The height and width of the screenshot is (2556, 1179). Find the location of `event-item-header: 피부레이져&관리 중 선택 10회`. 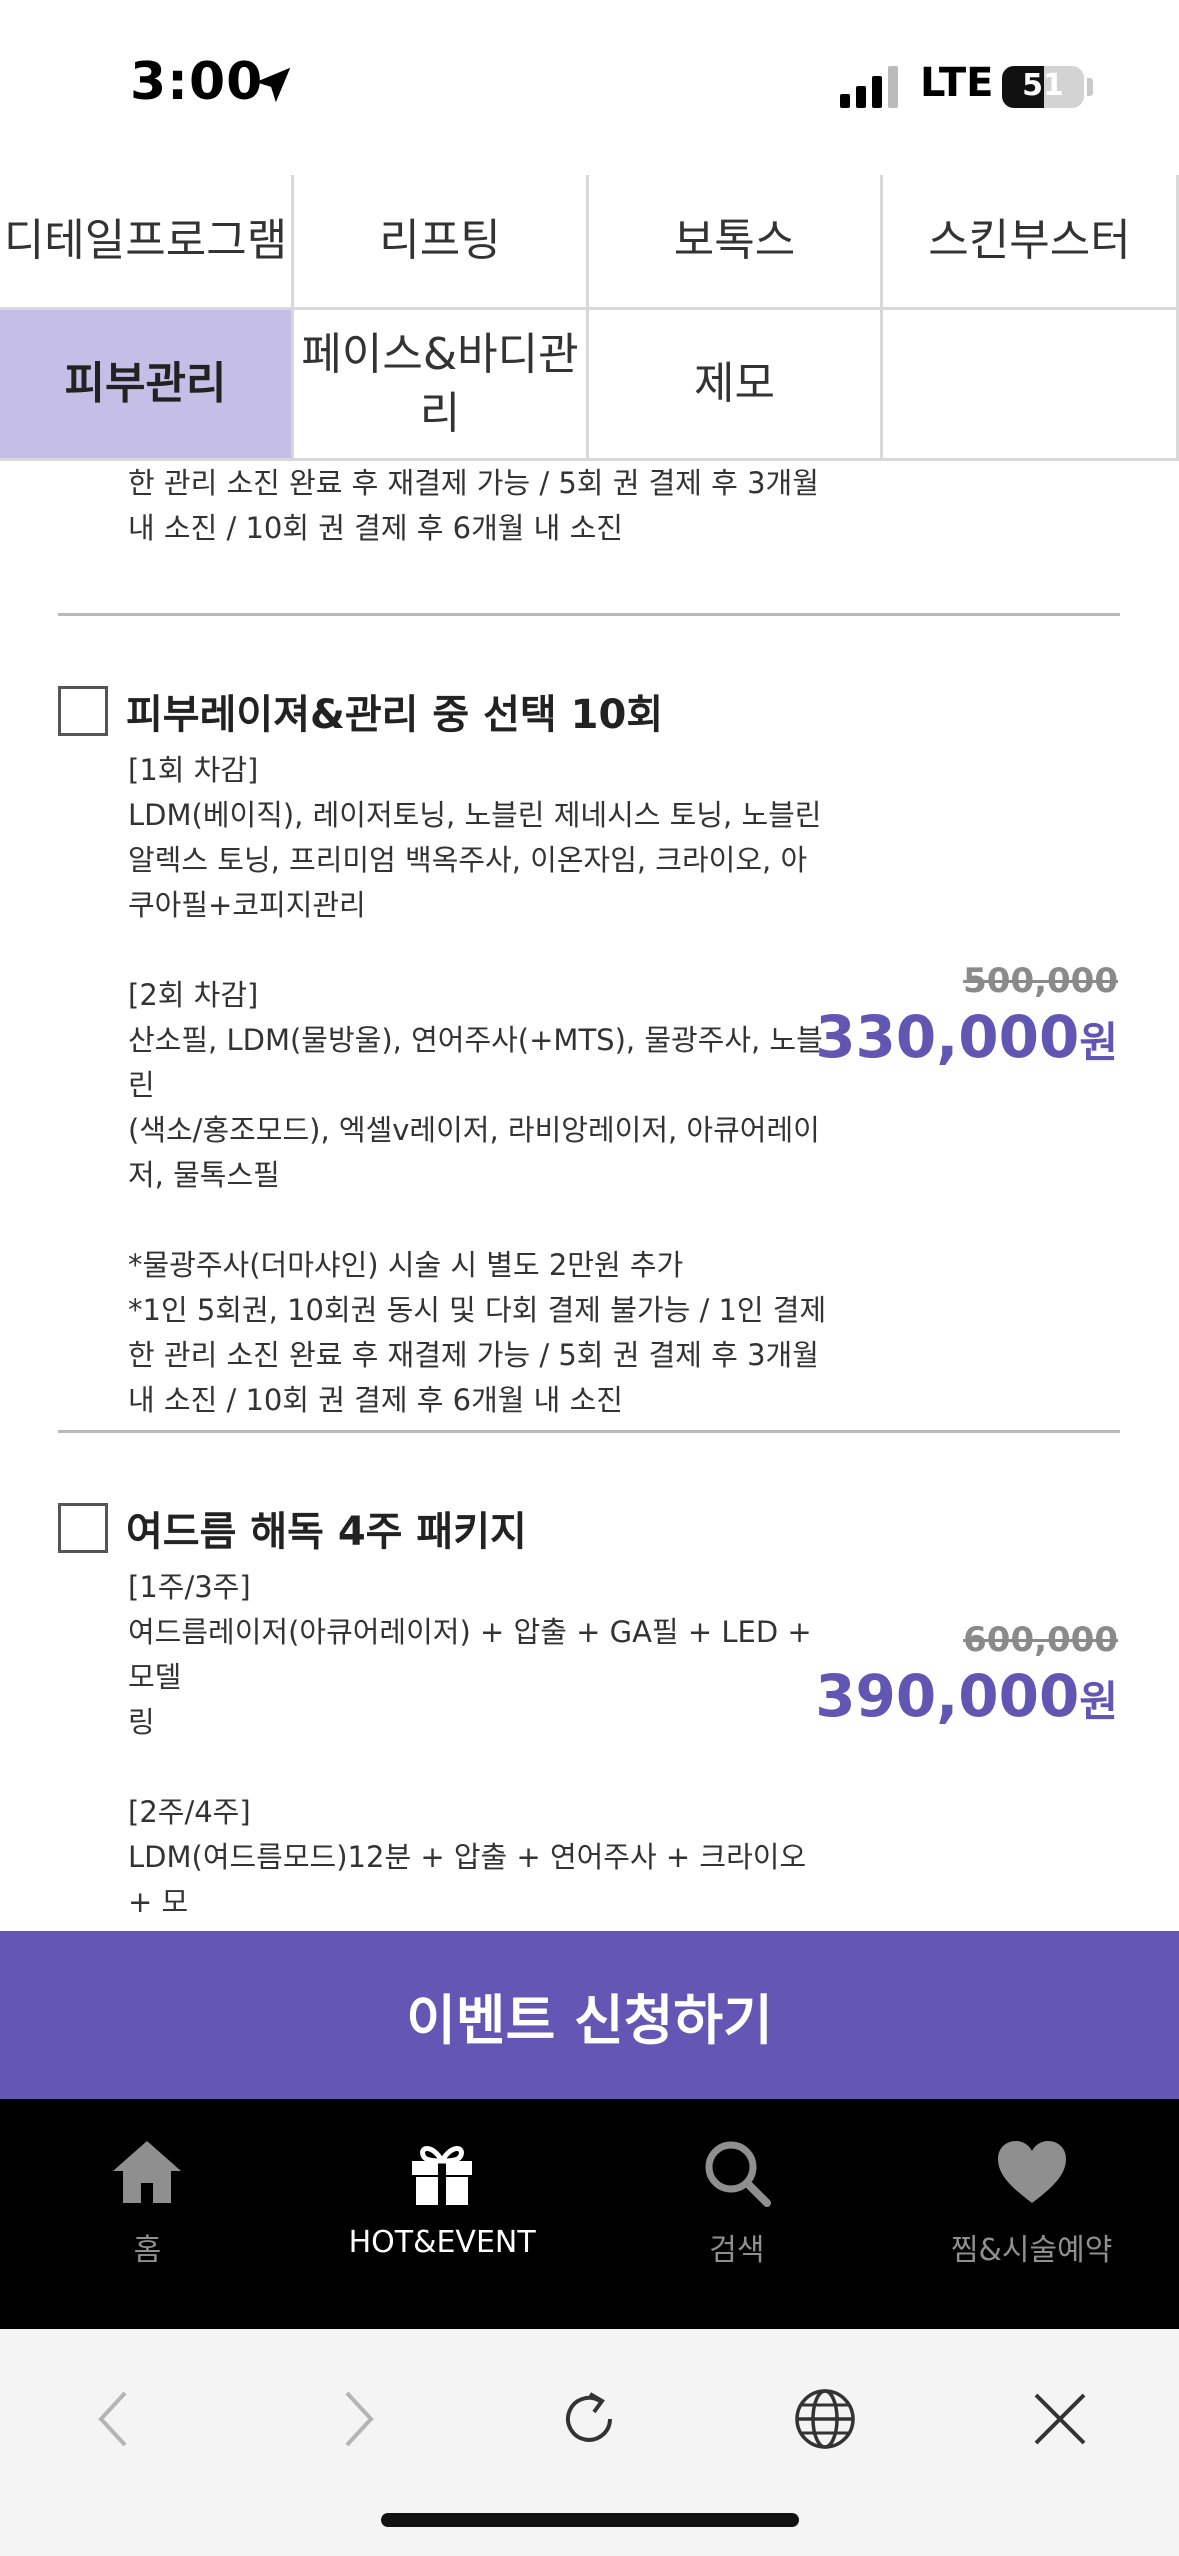

event-item-header: 피부레이져&관리 중 선택 10회 is located at coordinates (360, 711).